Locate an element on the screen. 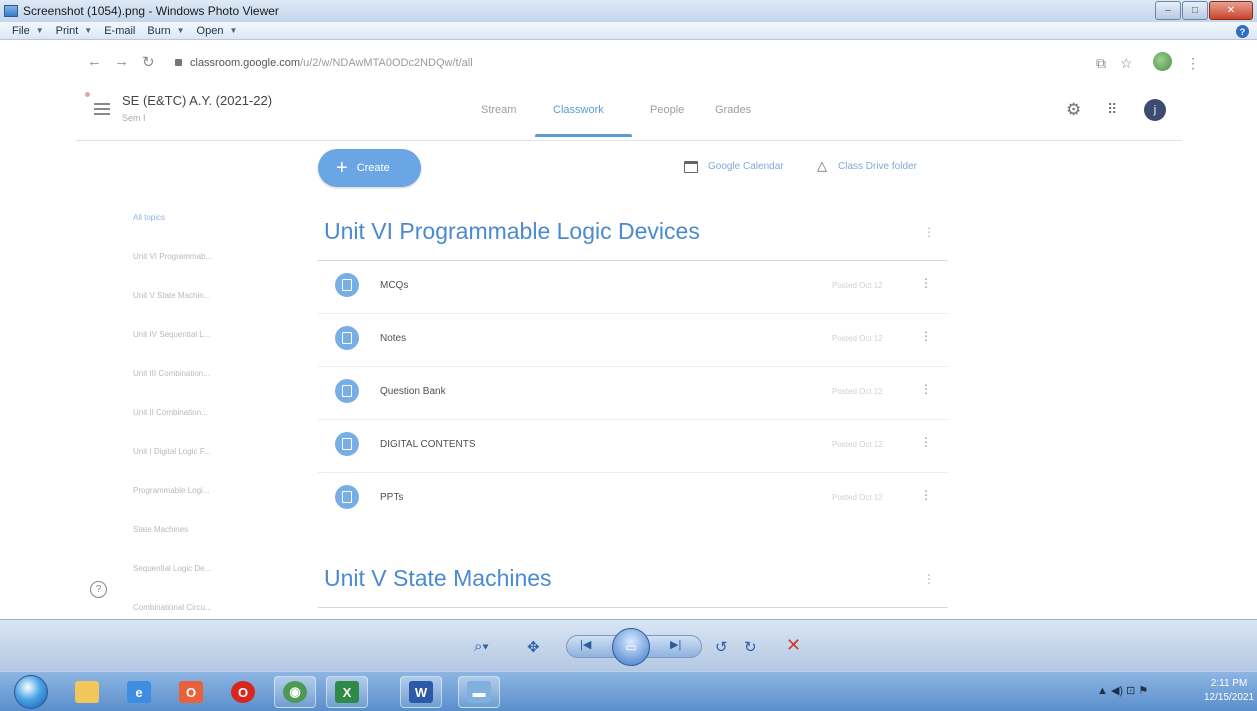 The width and height of the screenshot is (1257, 711). material-title: Question Bank is located at coordinates (413, 391).